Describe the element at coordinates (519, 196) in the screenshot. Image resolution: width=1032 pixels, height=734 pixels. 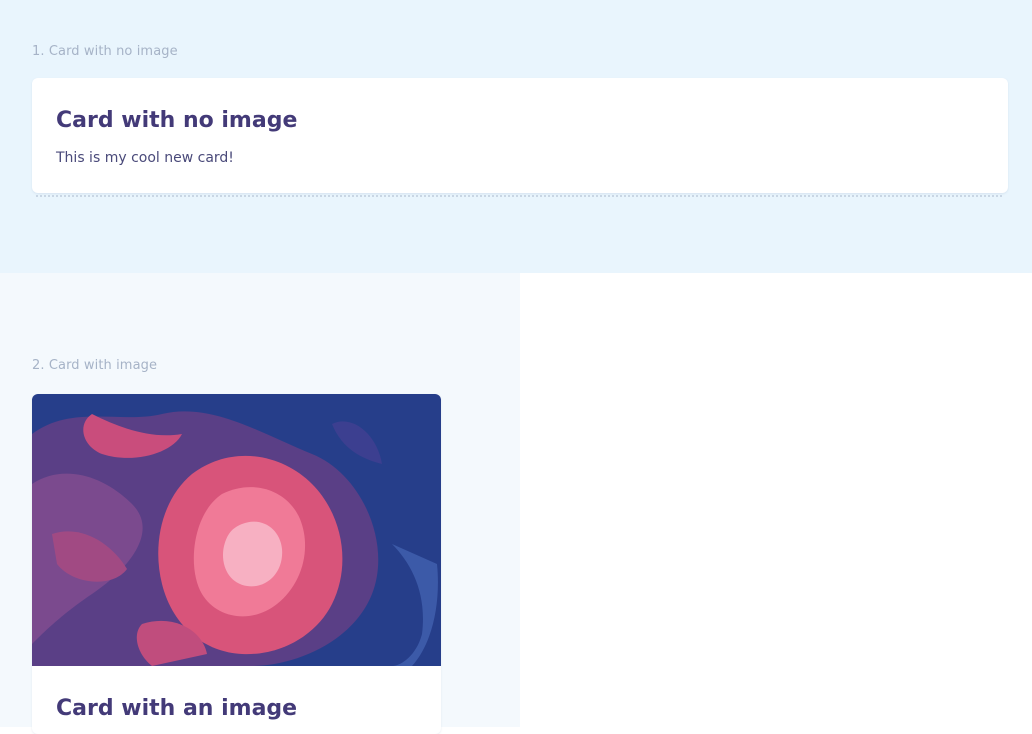
I see `card-shadow-divider` at that location.